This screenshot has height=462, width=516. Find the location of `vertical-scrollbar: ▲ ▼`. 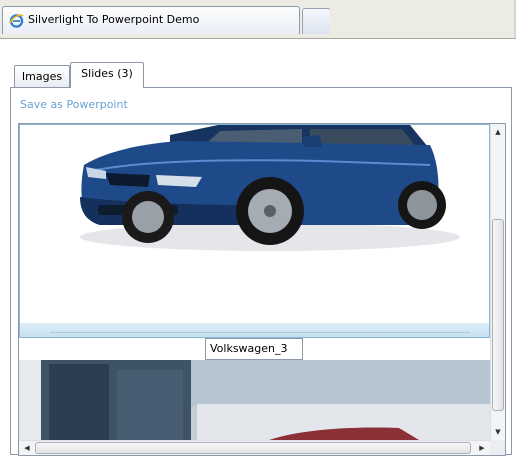

vertical-scrollbar: ▲ ▼ is located at coordinates (497, 282).